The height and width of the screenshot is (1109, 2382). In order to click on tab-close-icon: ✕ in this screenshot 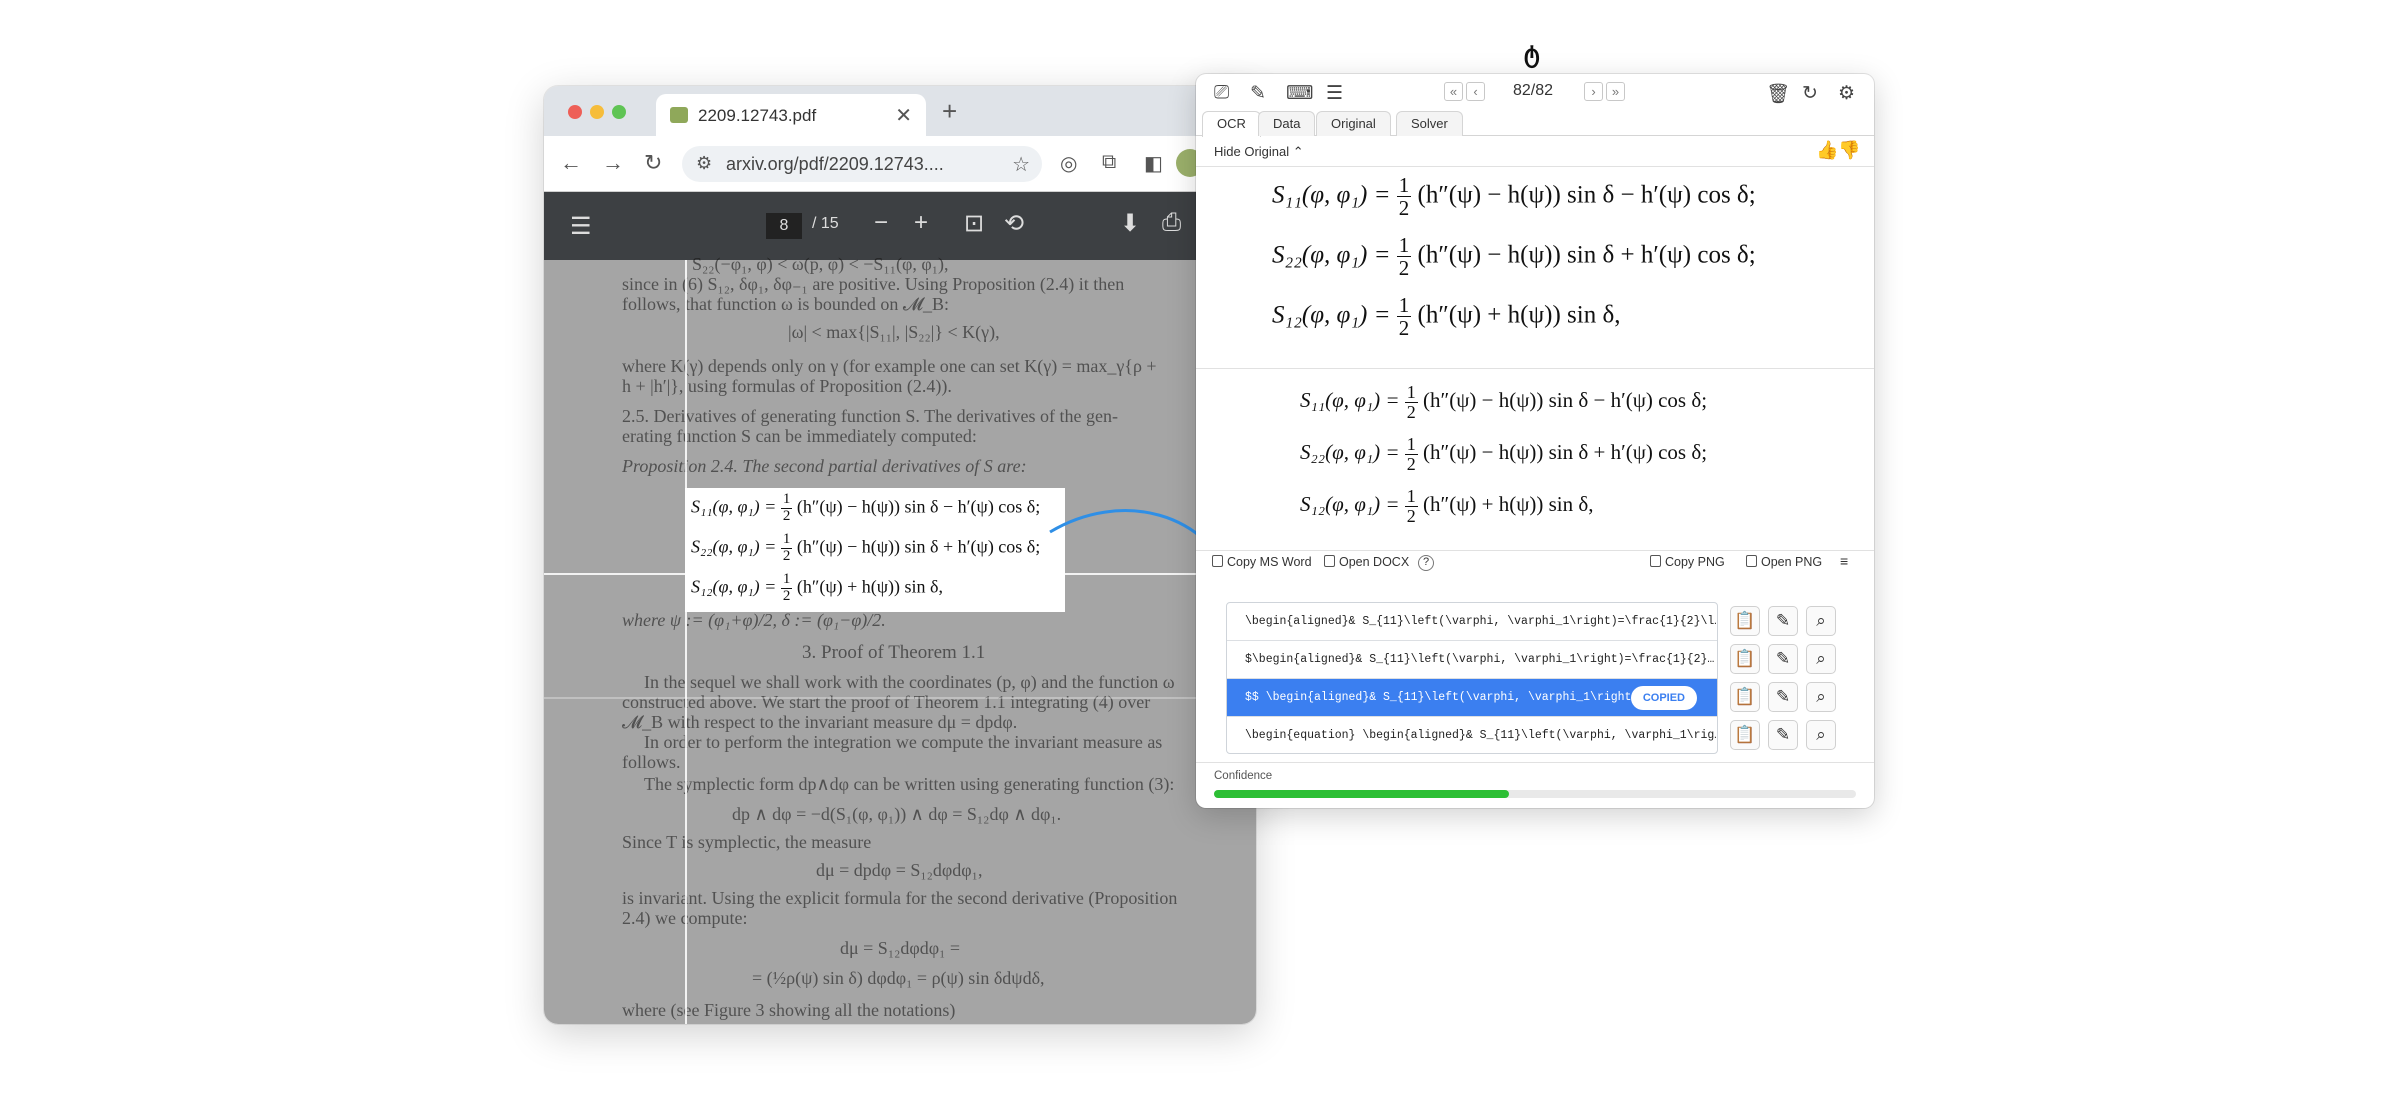, I will do `click(903, 115)`.